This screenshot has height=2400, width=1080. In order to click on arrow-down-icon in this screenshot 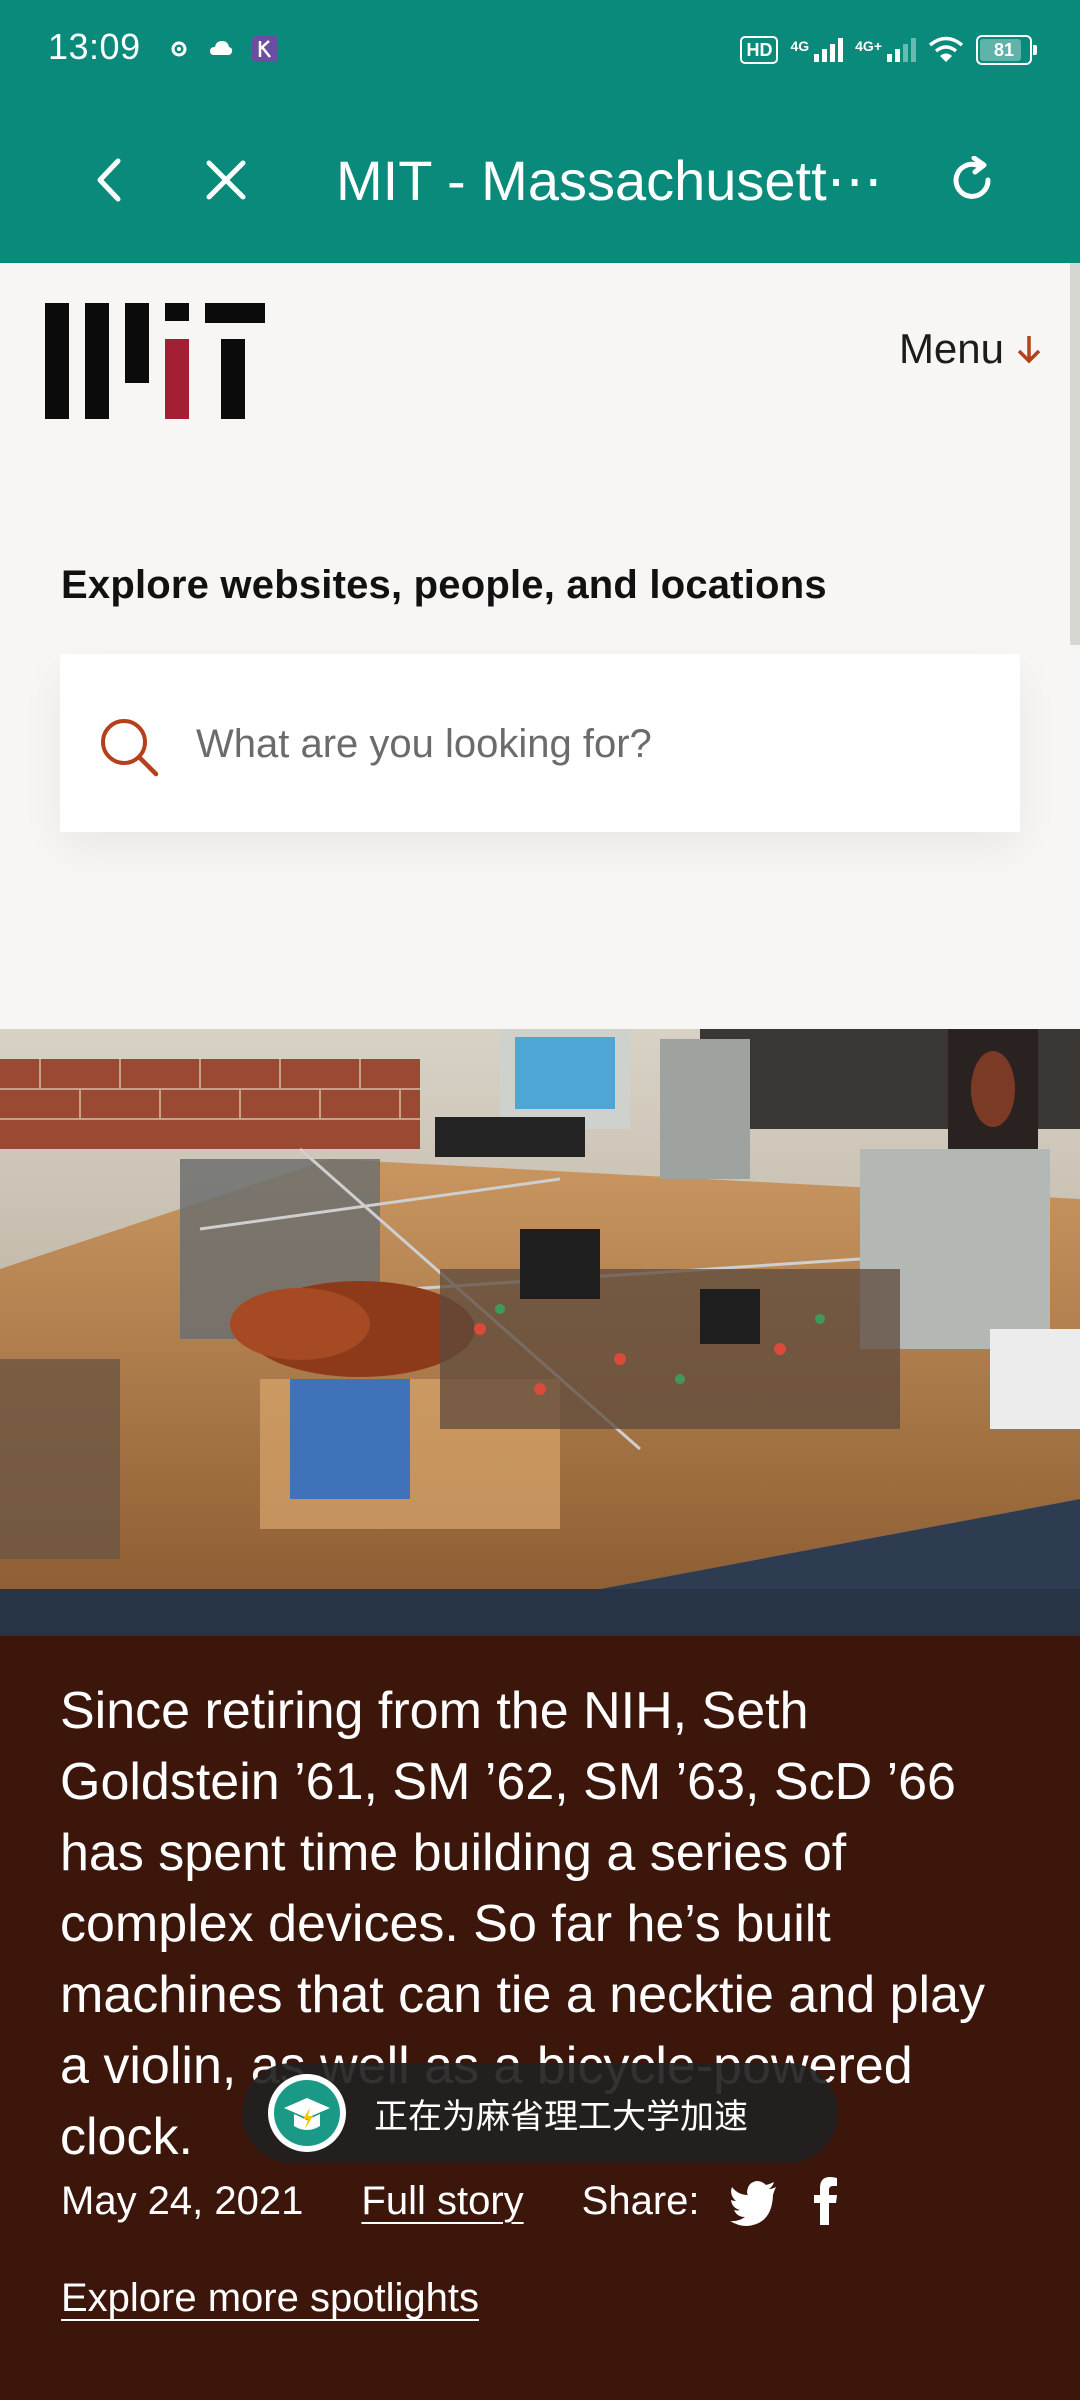, I will do `click(1029, 350)`.